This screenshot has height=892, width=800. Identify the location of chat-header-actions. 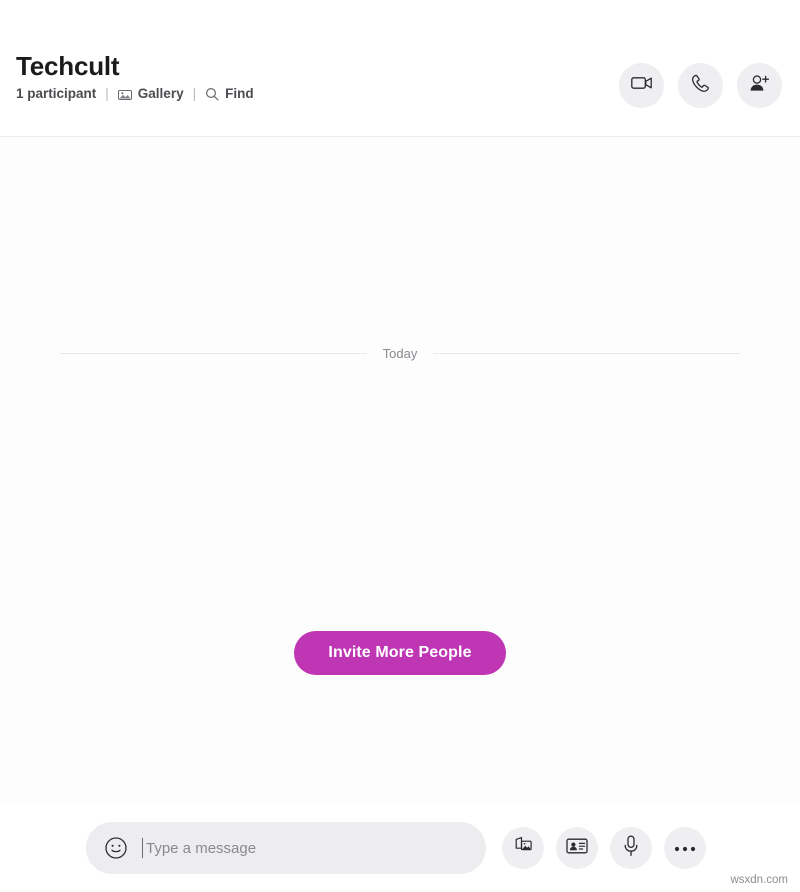
(700, 85).